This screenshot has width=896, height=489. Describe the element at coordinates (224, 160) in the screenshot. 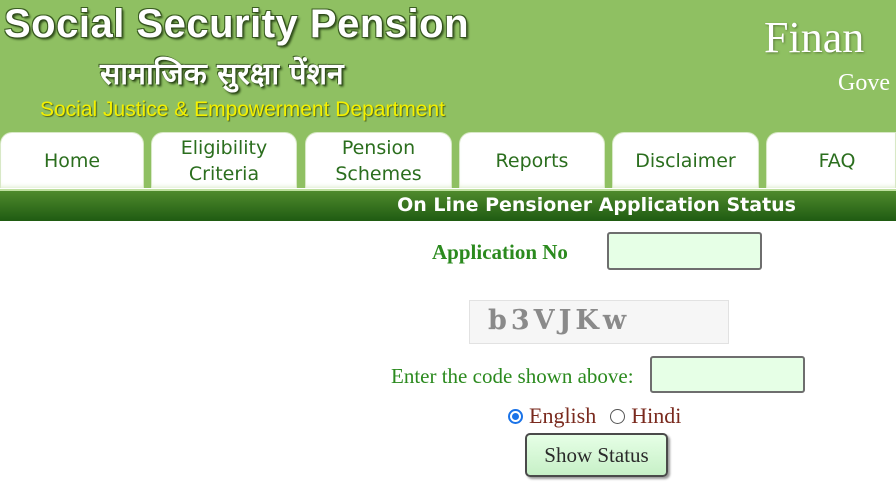

I see `tab-eligibility-criteria: Eligibility Criteria` at that location.